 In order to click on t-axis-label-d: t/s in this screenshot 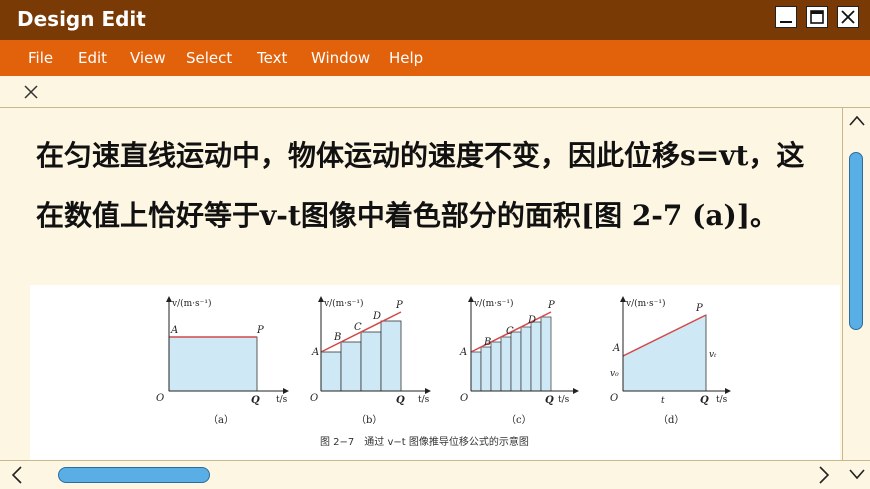, I will do `click(722, 400)`.